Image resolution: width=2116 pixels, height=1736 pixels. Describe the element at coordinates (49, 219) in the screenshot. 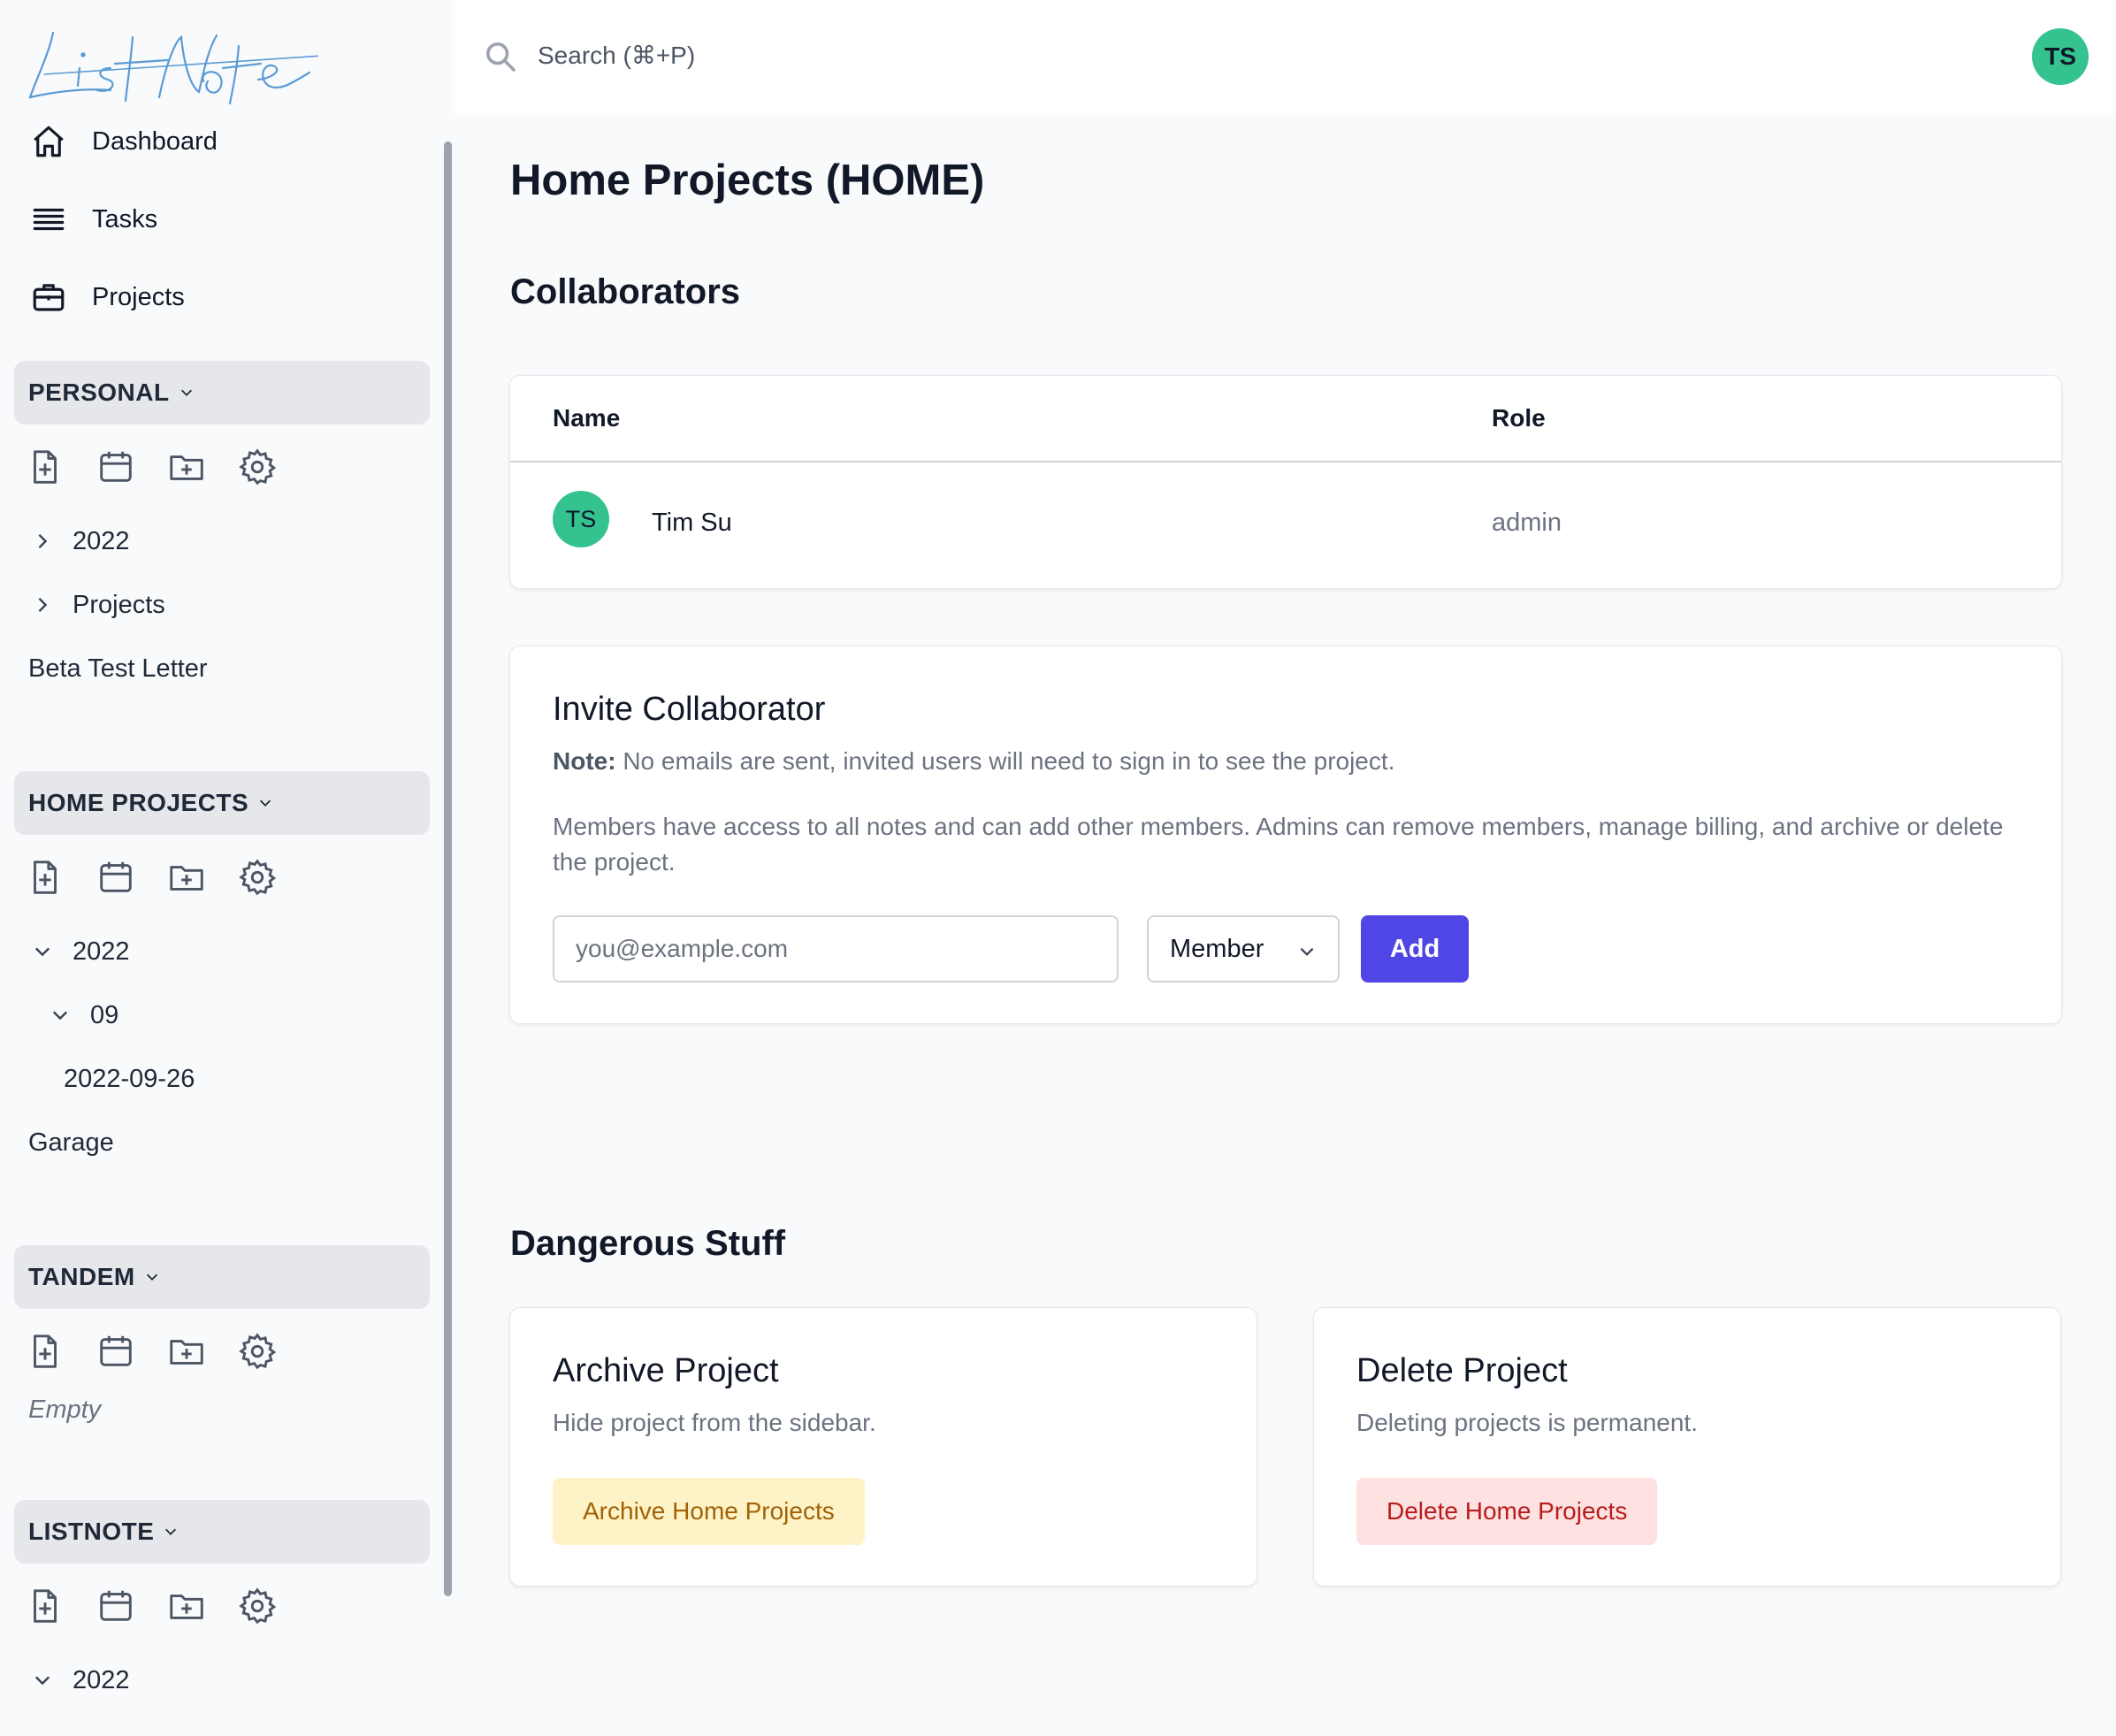

I see `list-icon` at that location.